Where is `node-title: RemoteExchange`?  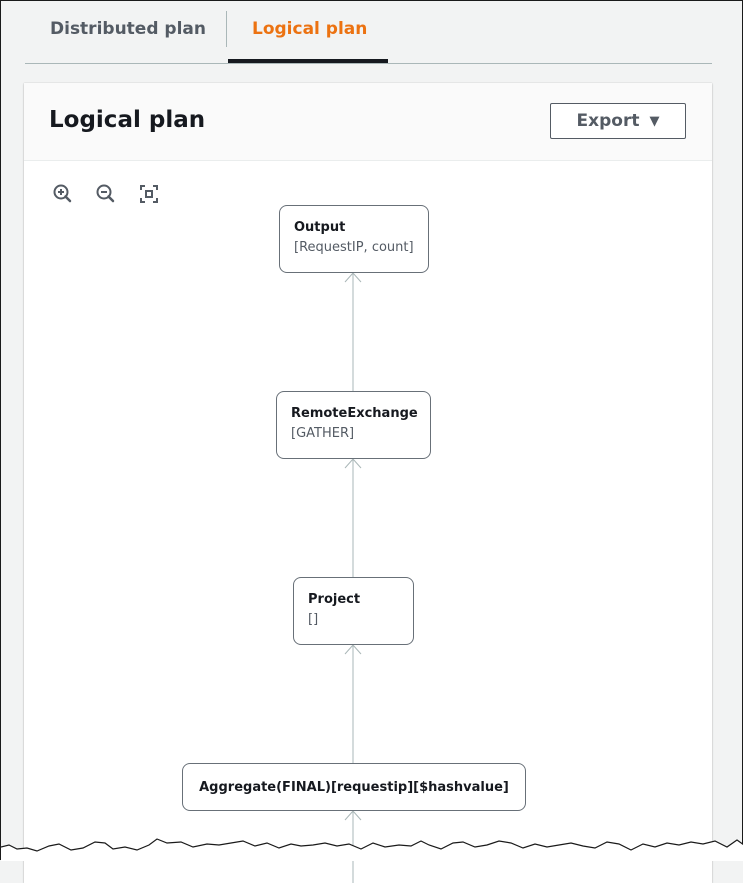 node-title: RemoteExchange is located at coordinates (354, 413).